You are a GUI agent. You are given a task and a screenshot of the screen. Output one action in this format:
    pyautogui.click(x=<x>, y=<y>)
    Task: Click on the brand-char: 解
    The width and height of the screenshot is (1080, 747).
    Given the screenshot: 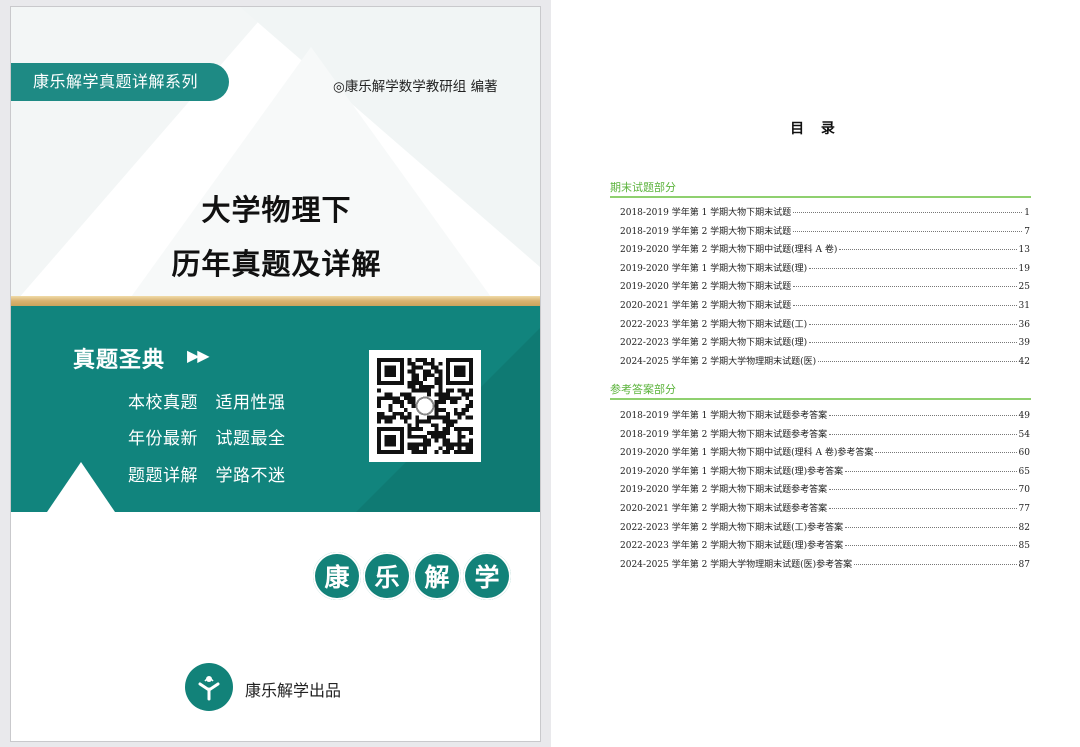 What is the action you would take?
    pyautogui.click(x=437, y=576)
    